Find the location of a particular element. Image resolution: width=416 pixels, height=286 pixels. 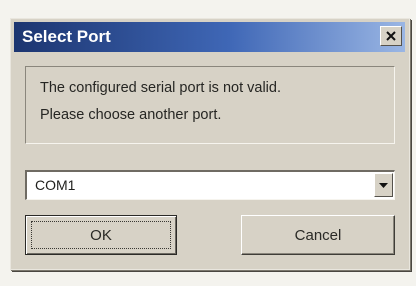

chevron-down-icon is located at coordinates (383, 185).